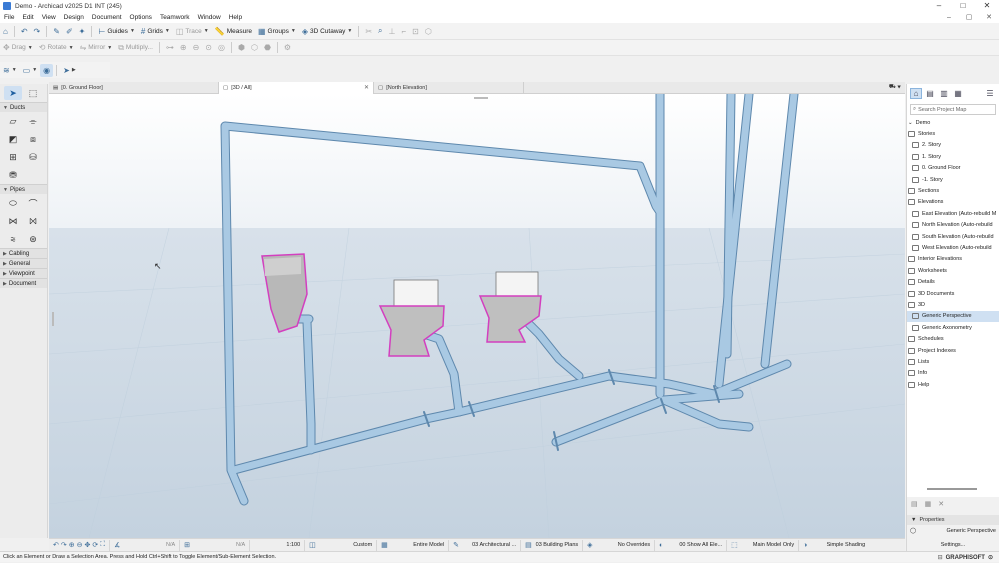 This screenshot has width=999, height=563. I want to click on menu-options: Options, so click(141, 17).